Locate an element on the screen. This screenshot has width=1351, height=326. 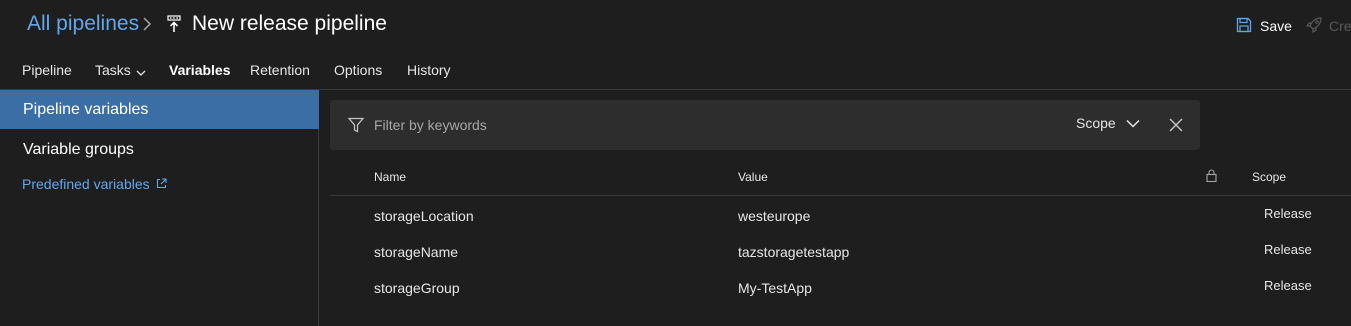
close-icon is located at coordinates (1176, 125).